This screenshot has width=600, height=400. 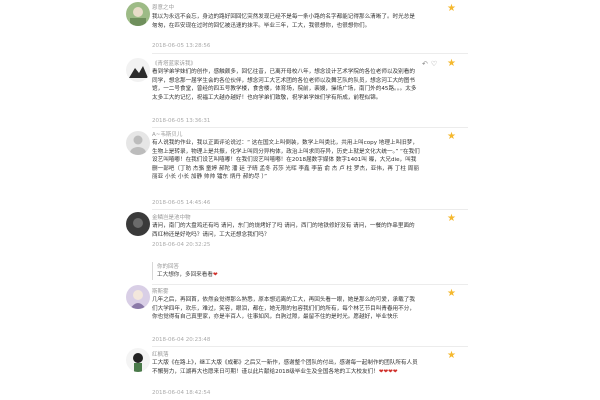 I want to click on comment-username: 红枫落, so click(x=160, y=354).